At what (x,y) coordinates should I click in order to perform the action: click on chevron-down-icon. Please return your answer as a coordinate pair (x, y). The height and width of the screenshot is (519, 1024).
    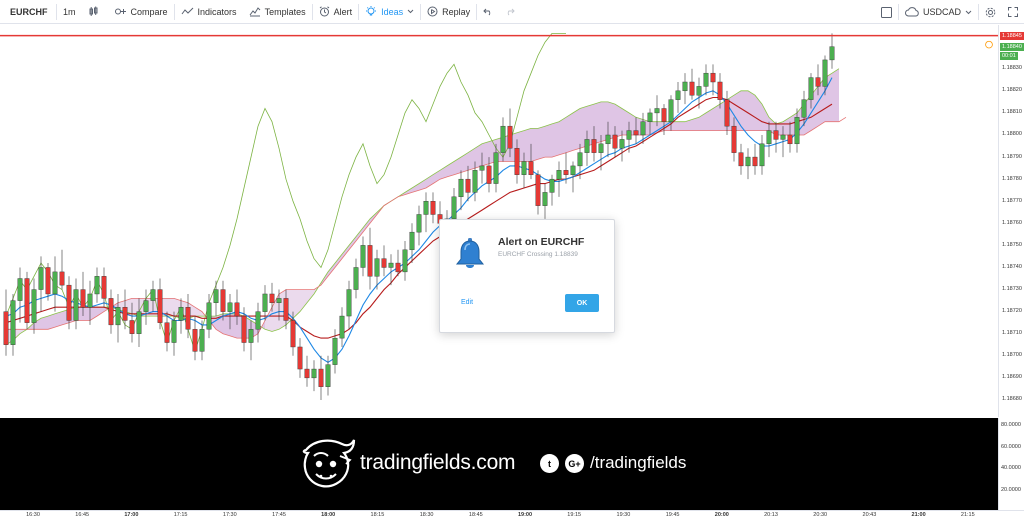
    Looking at the image, I should click on (410, 11).